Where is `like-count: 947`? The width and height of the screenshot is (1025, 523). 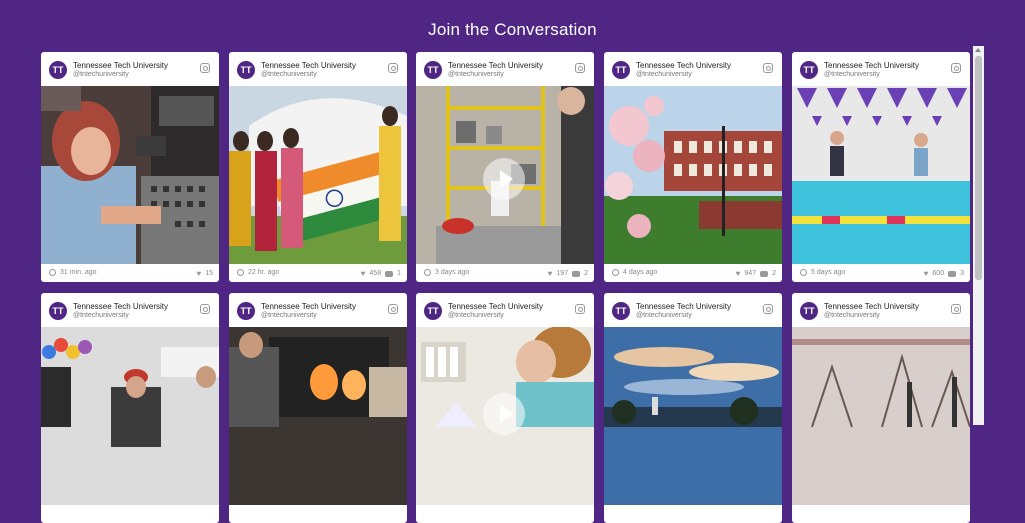 like-count: 947 is located at coordinates (750, 273).